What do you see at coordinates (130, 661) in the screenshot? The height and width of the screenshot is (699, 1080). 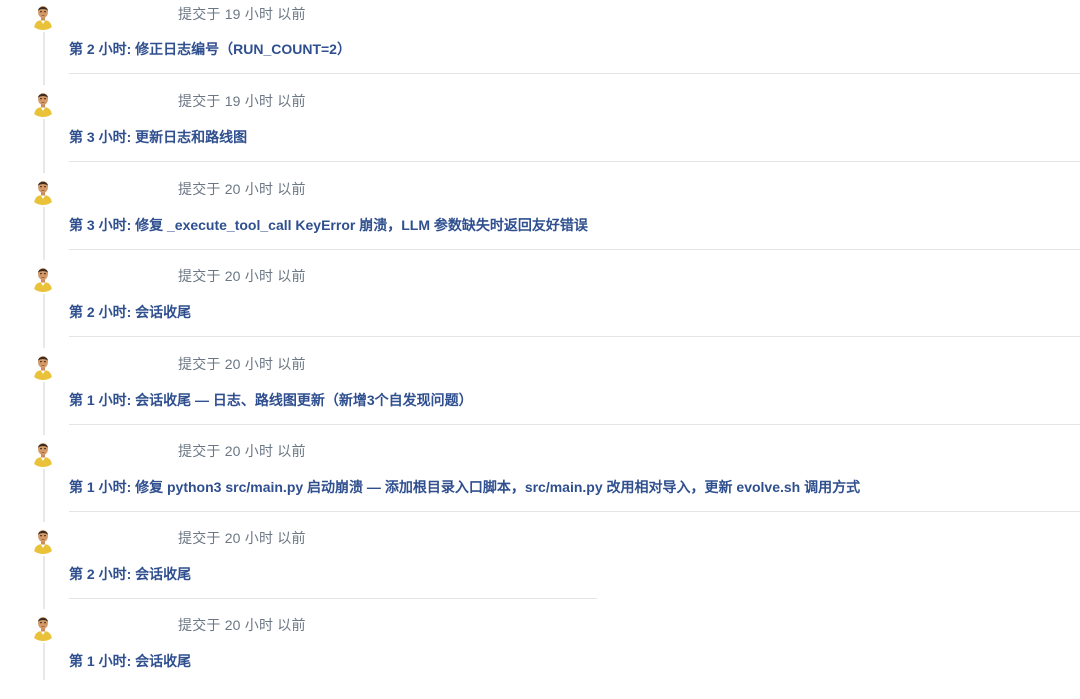 I see `commit-title: 第 1 小时: 会话收尾` at bounding box center [130, 661].